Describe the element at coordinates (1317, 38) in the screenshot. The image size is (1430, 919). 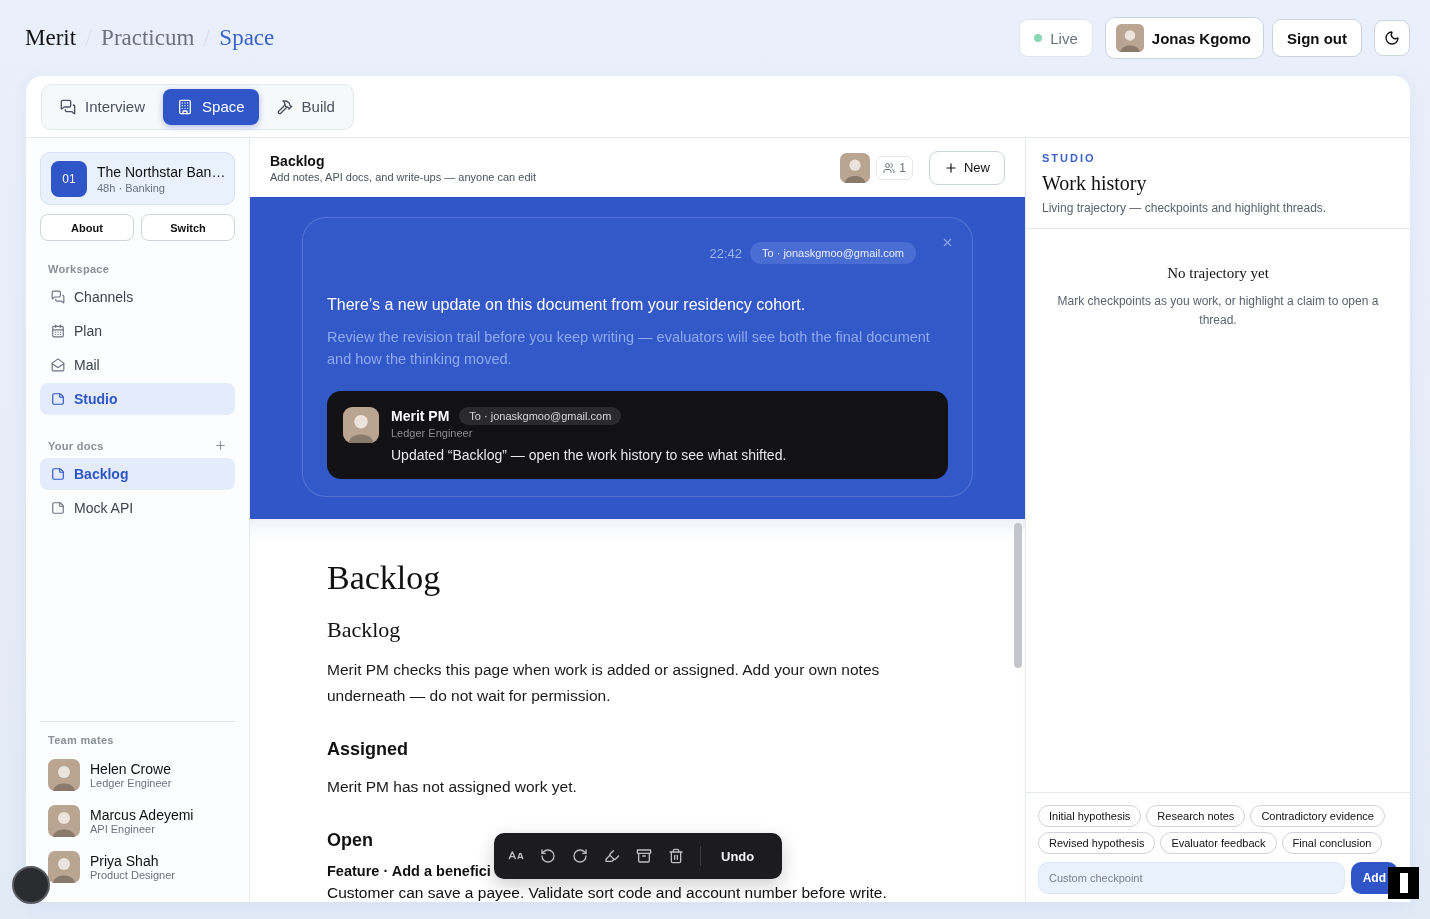
I see `sign-out-button: Sign out` at that location.